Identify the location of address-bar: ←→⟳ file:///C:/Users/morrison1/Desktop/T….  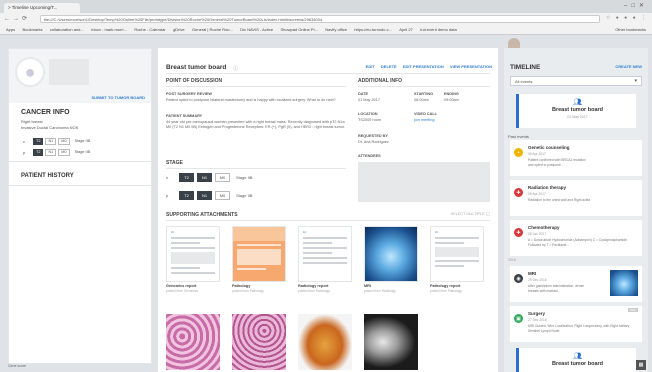
(326, 19).